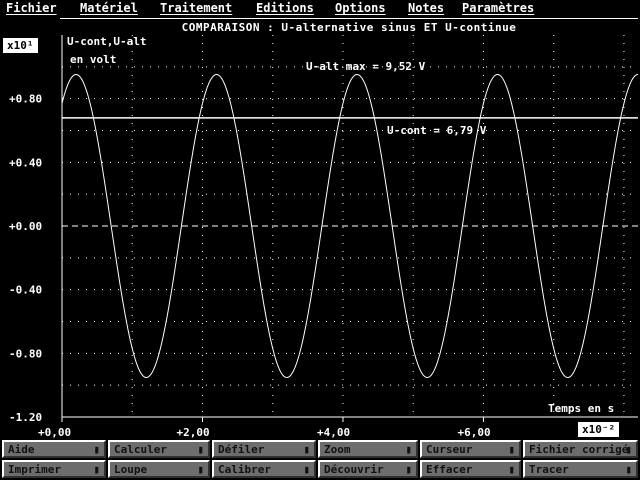 Image resolution: width=640 pixels, height=480 pixels. Describe the element at coordinates (599, 429) in the screenshot. I see `x-exponent-box: x10⁻²` at that location.